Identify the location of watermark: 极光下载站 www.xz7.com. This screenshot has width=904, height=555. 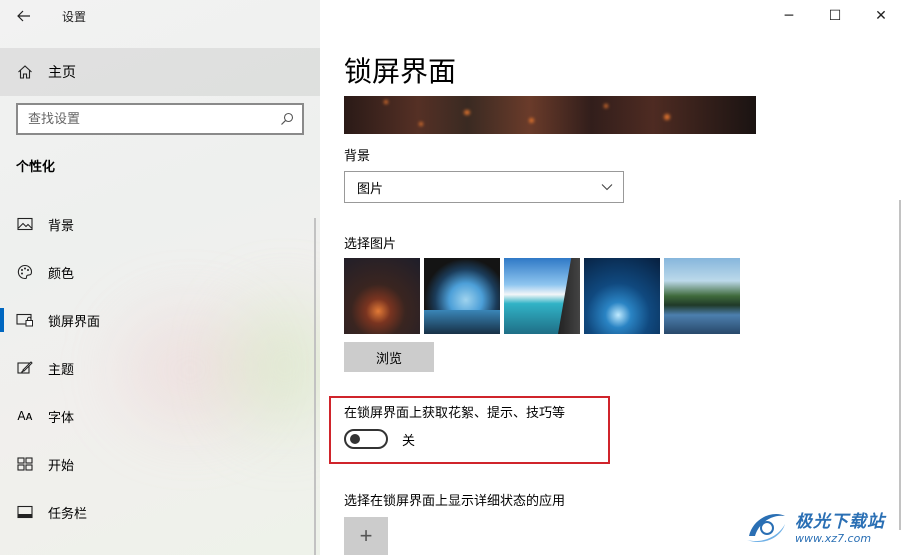
(822, 526).